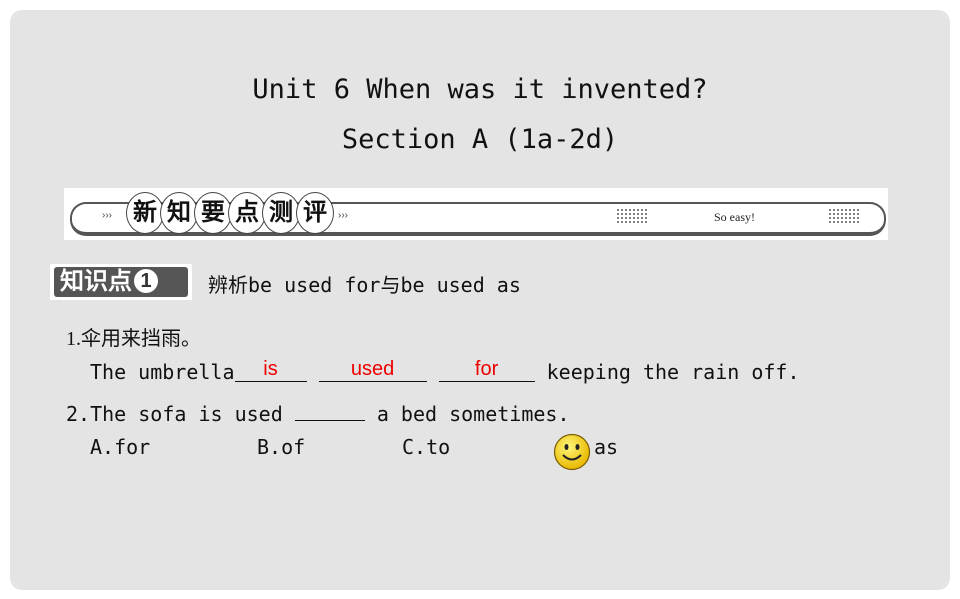 Image resolution: width=960 pixels, height=599 pixels. What do you see at coordinates (281, 447) in the screenshot?
I see `option-b: B.of` at bounding box center [281, 447].